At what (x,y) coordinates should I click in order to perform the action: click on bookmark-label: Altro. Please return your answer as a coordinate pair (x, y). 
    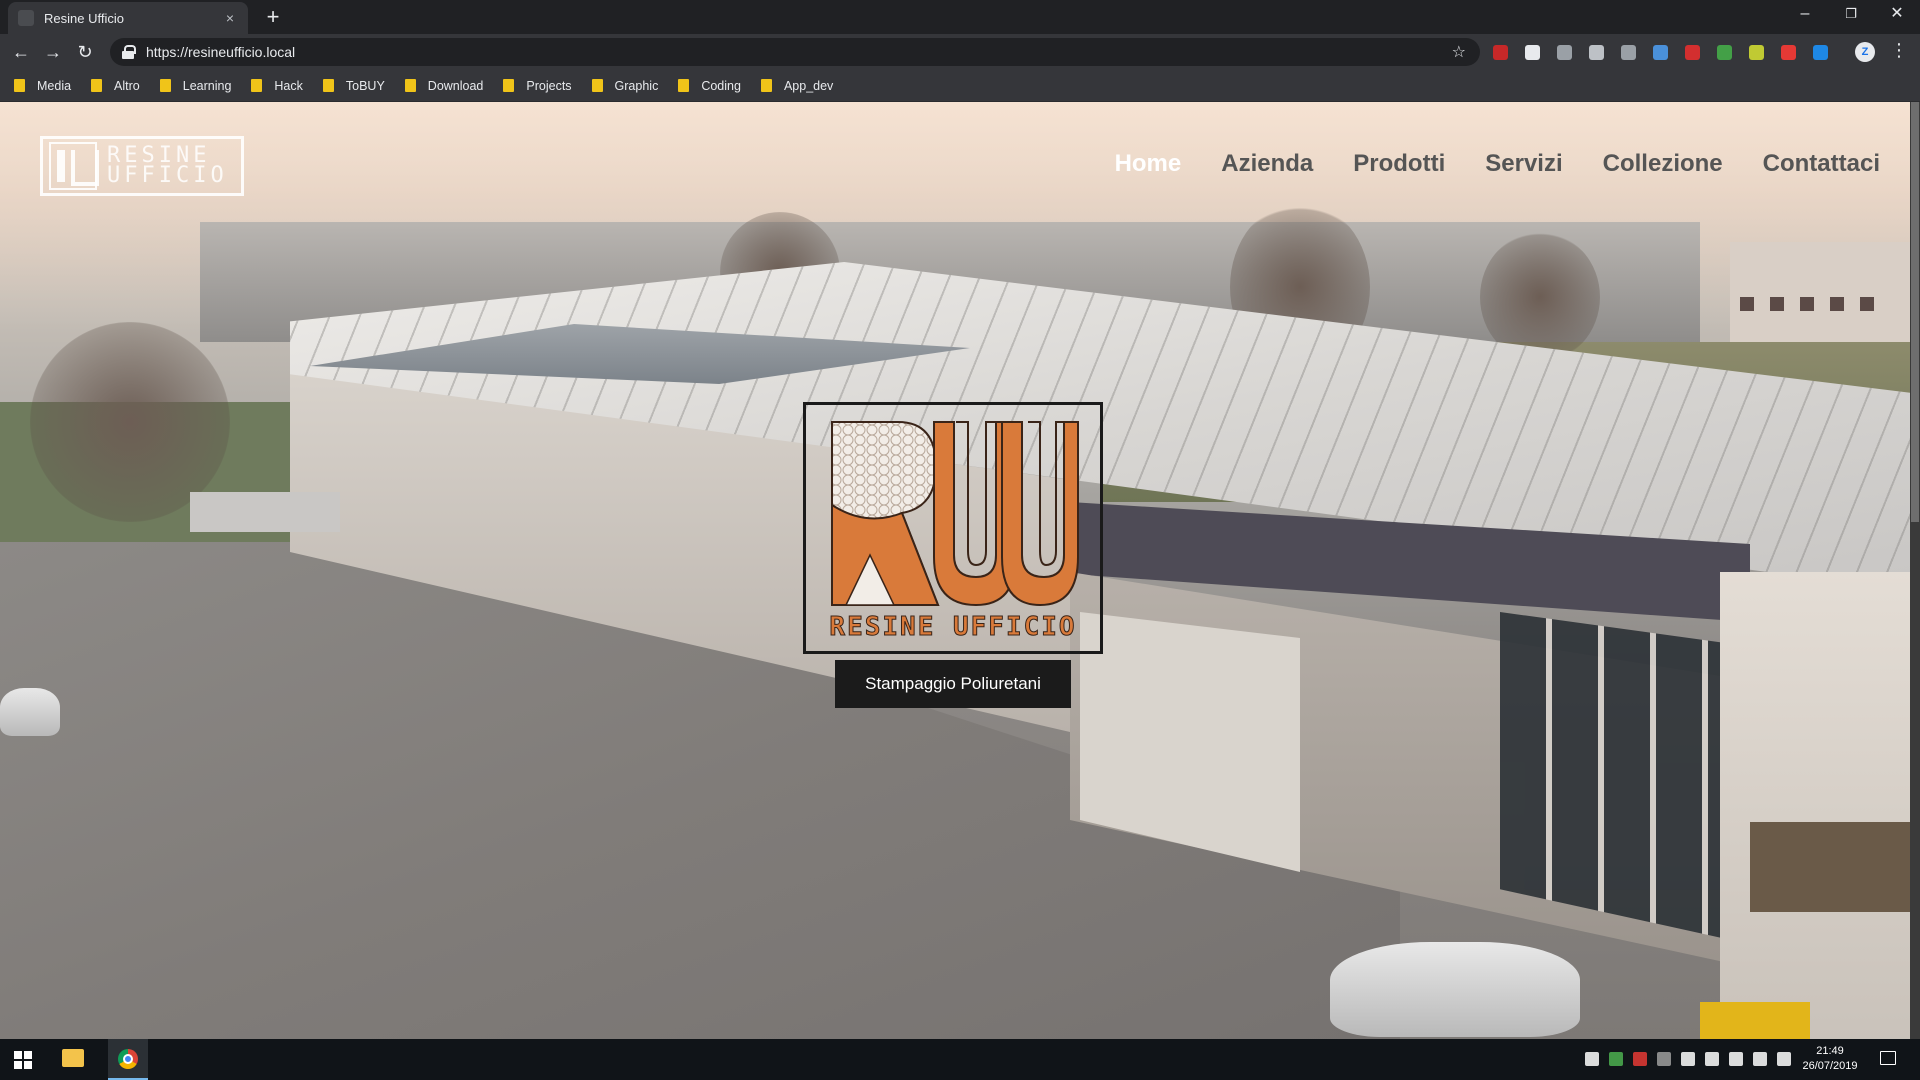
    Looking at the image, I should click on (127, 85).